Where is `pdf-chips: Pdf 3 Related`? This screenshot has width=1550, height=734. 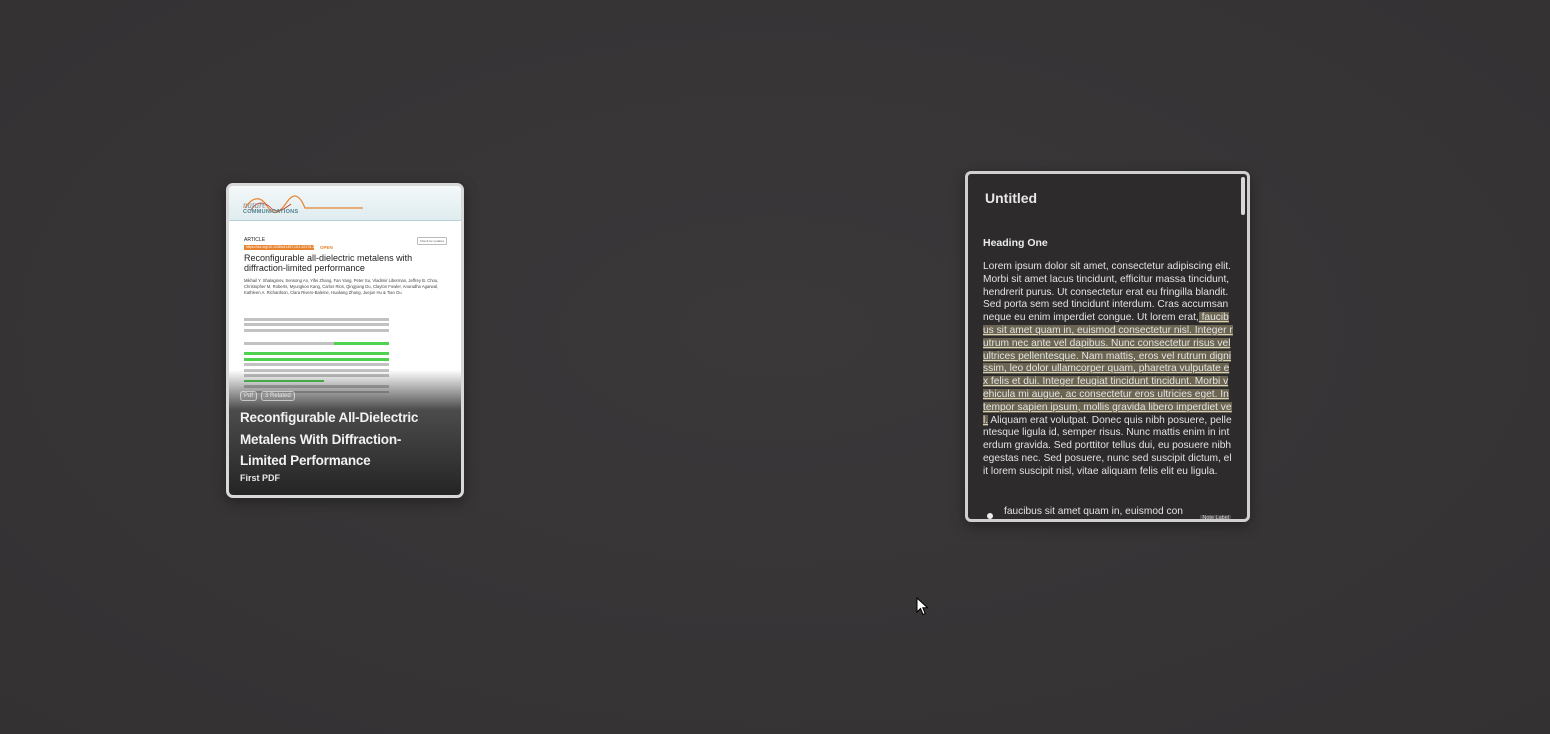
pdf-chips: Pdf 3 Related is located at coordinates (267, 396).